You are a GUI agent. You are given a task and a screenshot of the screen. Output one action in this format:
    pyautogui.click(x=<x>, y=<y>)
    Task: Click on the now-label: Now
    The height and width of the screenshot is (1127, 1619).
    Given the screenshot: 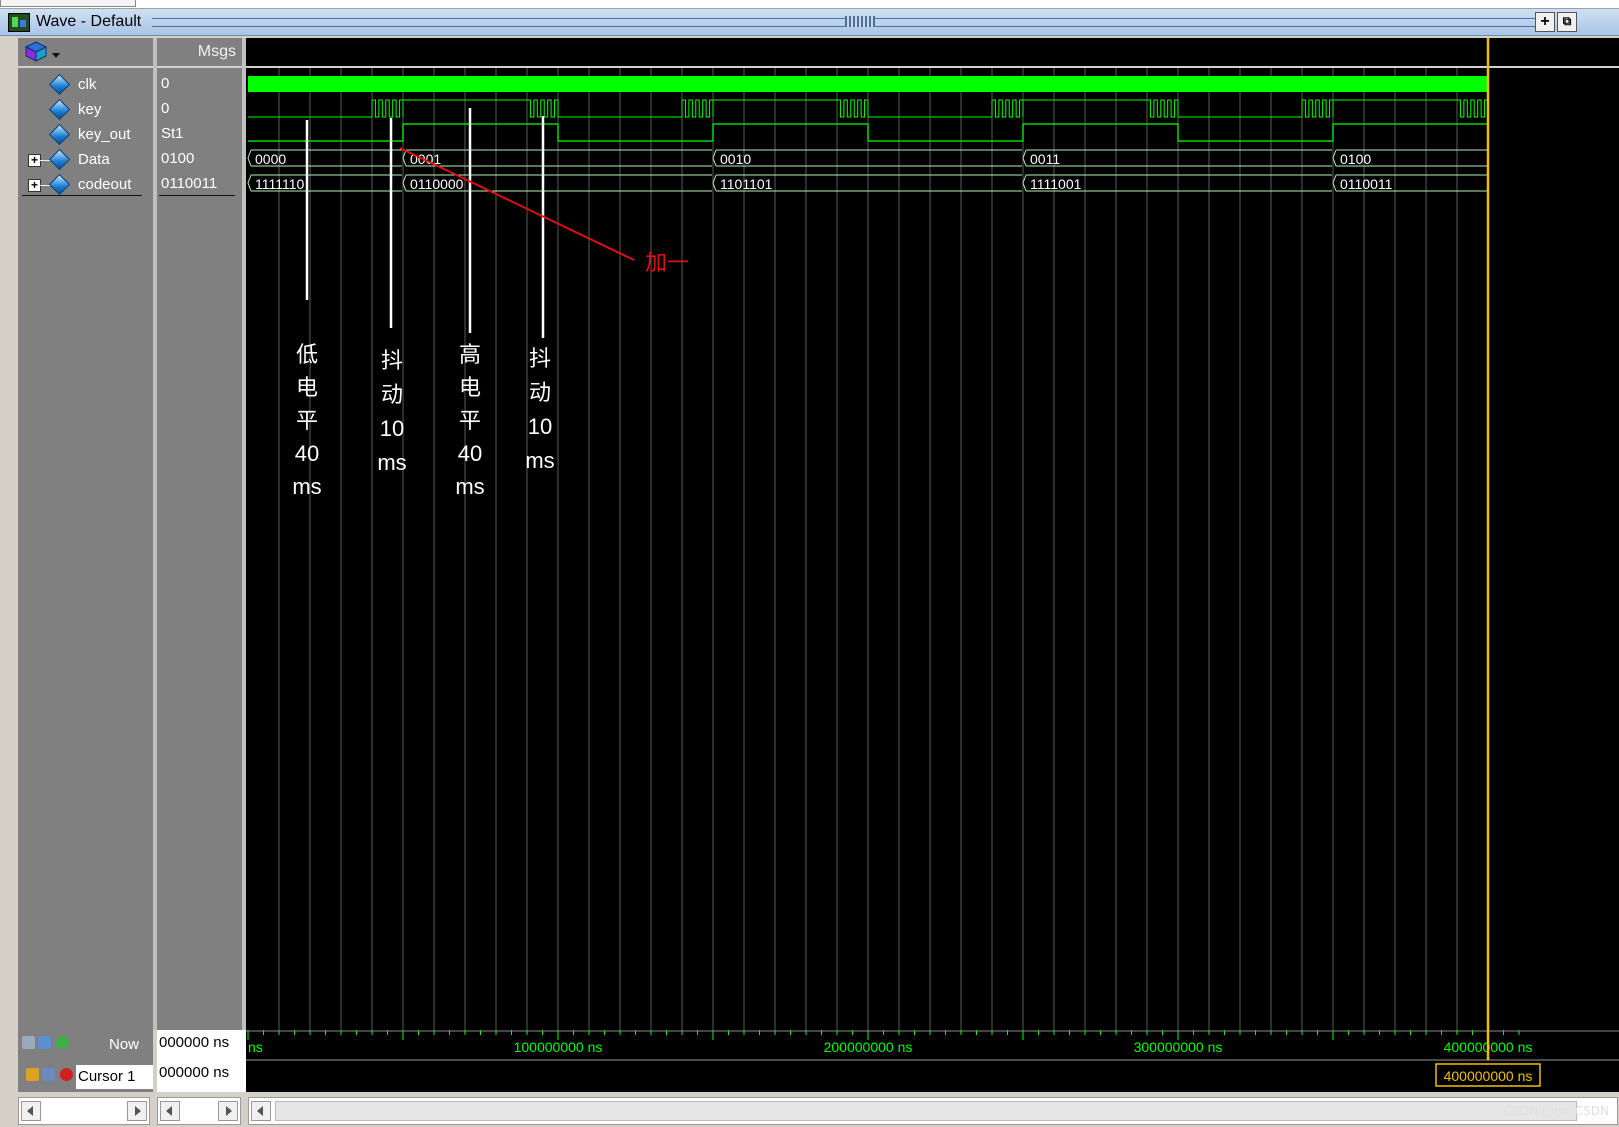 What is the action you would take?
    pyautogui.click(x=123, y=1044)
    